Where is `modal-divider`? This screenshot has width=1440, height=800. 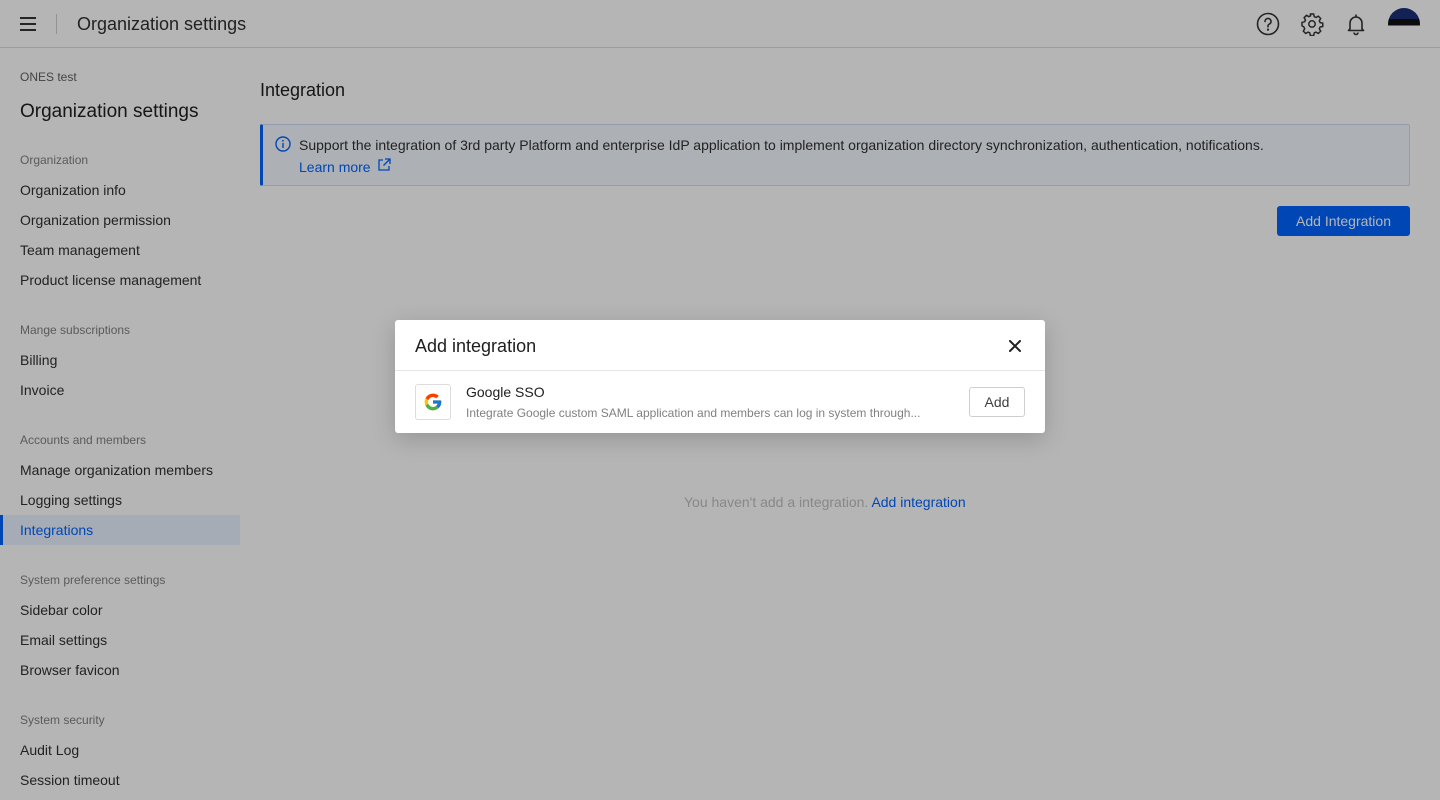
modal-divider is located at coordinates (720, 370).